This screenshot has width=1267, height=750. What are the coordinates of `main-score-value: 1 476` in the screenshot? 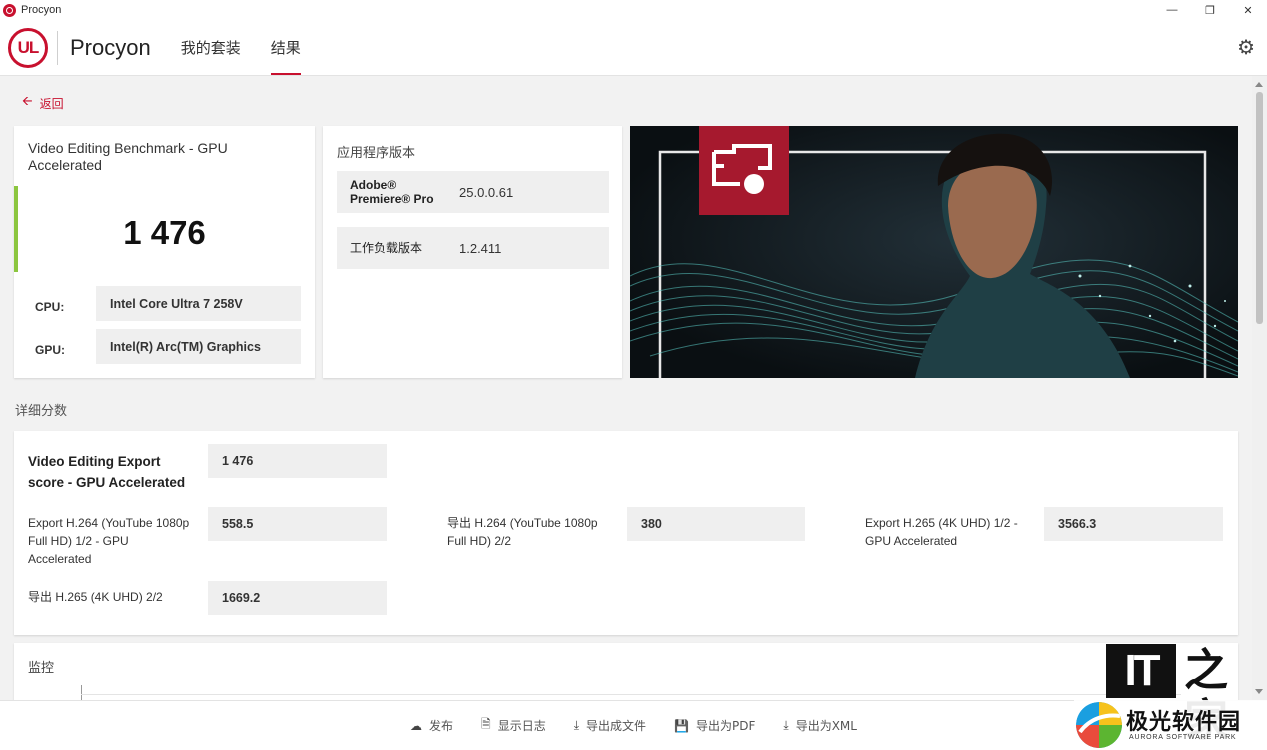 It's located at (297, 461).